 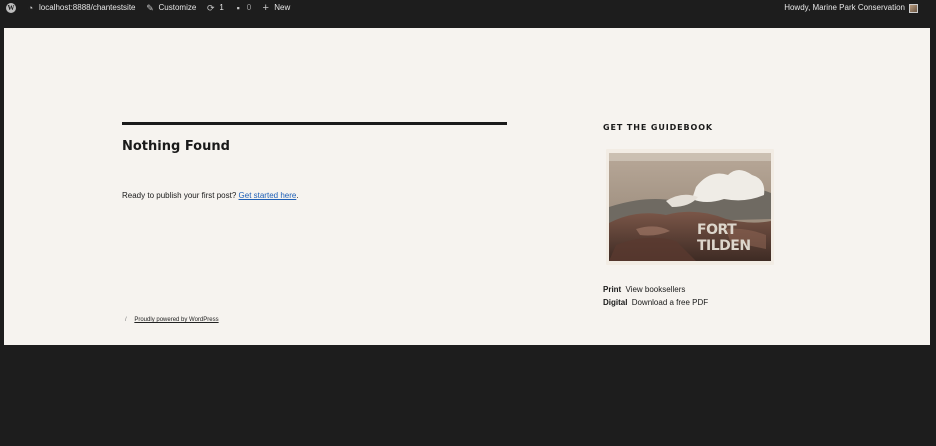 What do you see at coordinates (615, 302) in the screenshot?
I see `digital-label: Digital` at bounding box center [615, 302].